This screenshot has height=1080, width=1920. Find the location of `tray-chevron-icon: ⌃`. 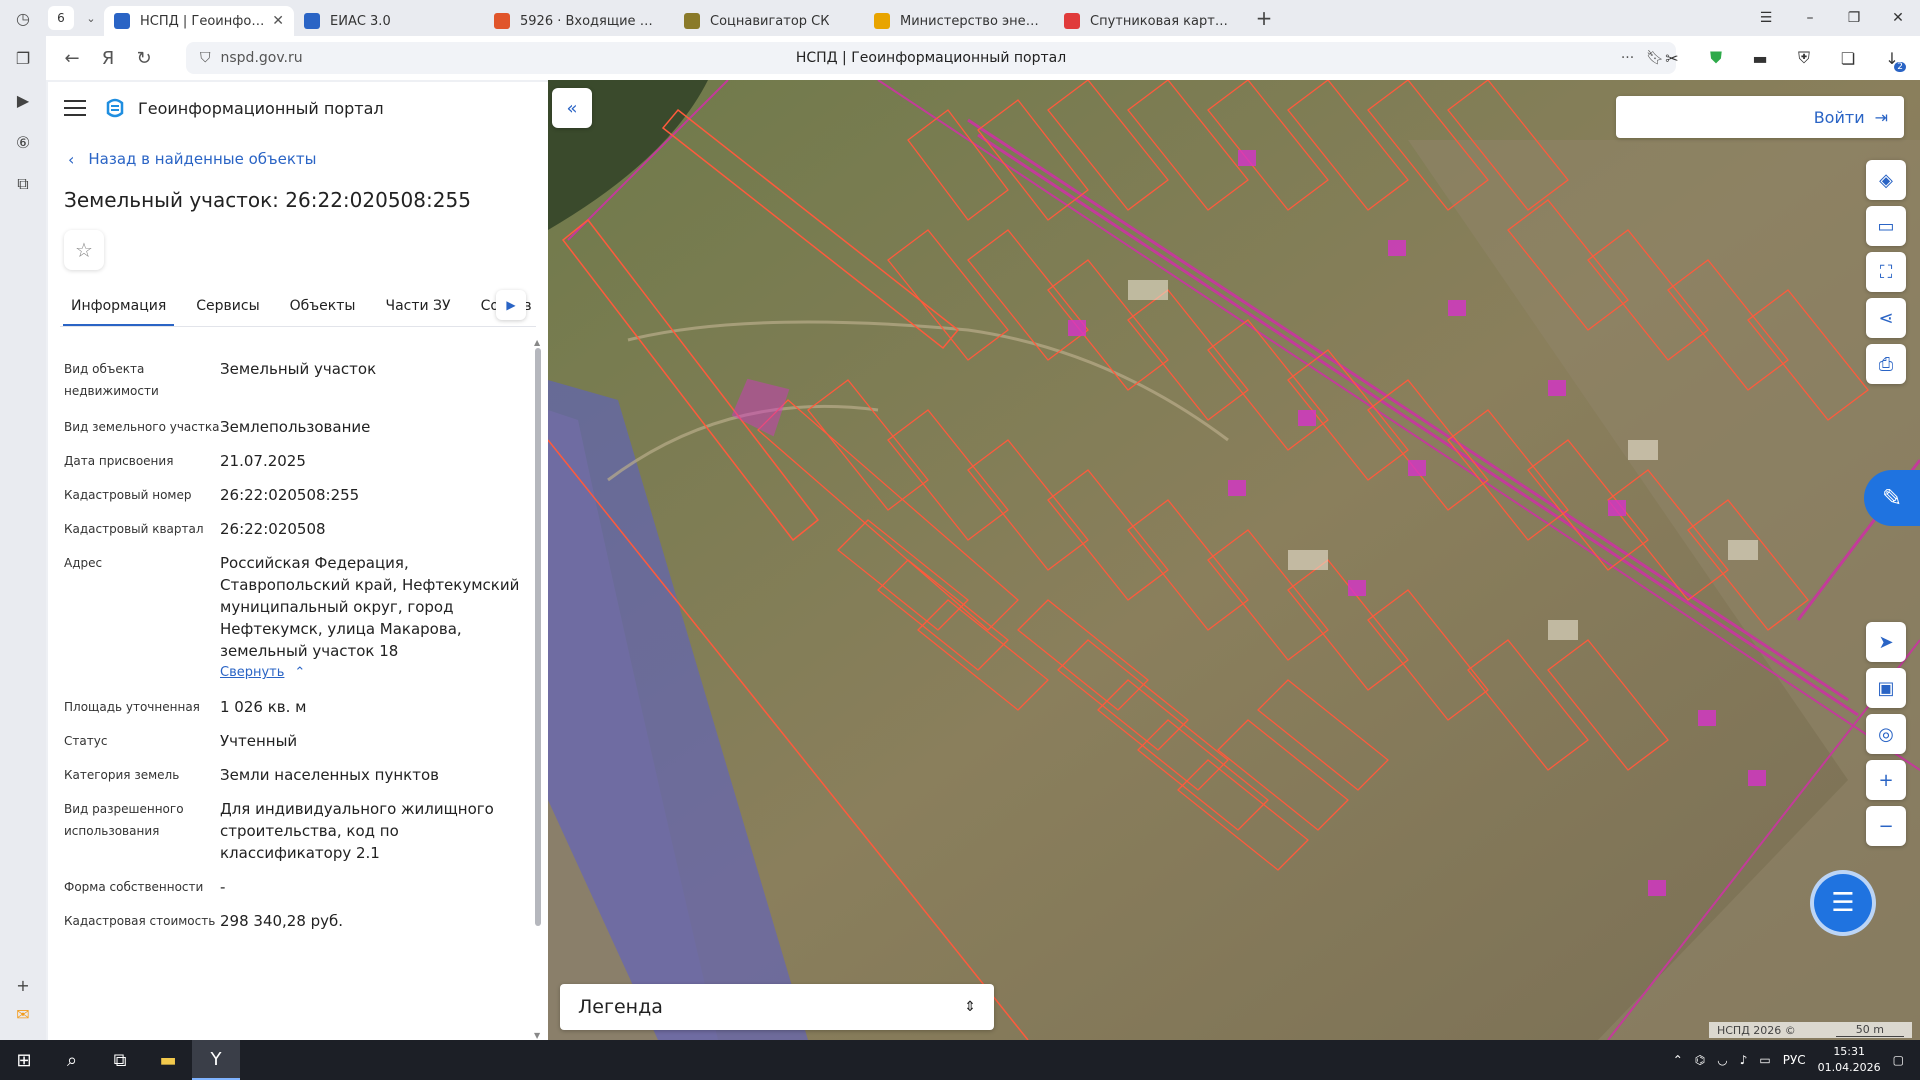

tray-chevron-icon: ⌃ is located at coordinates (1678, 1060).